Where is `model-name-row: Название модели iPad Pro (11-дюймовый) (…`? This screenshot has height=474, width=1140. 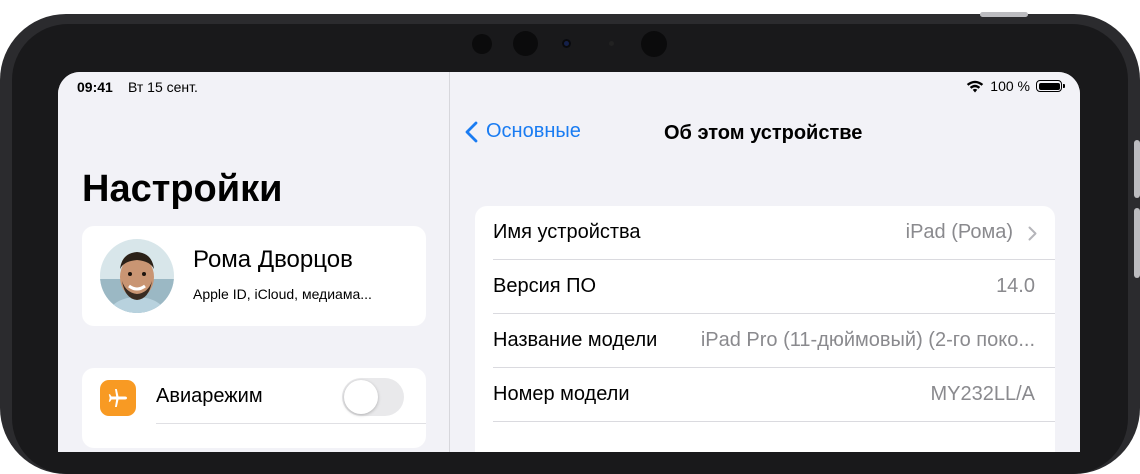
model-name-row: Название модели iPad Pro (11-дюймовый) (… is located at coordinates (765, 341).